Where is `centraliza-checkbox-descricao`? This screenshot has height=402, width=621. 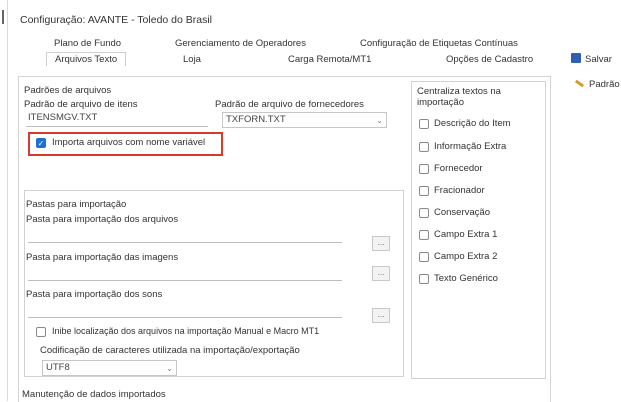
centraliza-checkbox-descricao is located at coordinates (424, 124).